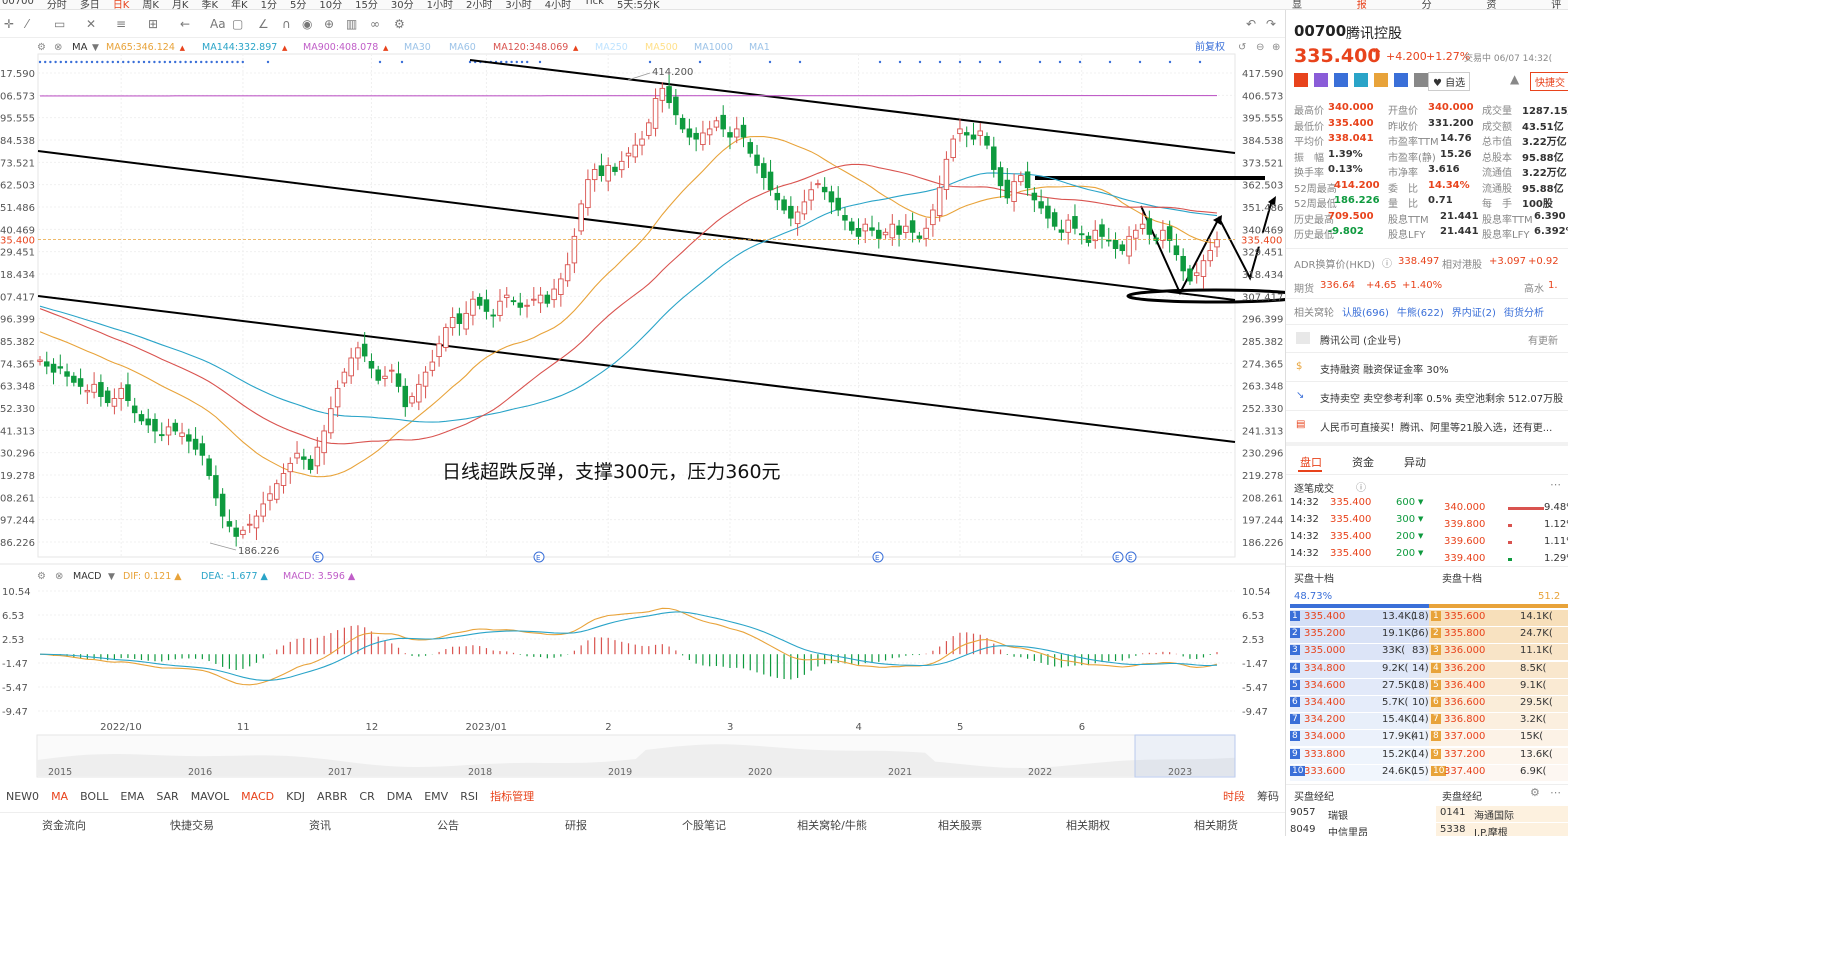 The height and width of the screenshot is (971, 1824). What do you see at coordinates (1321, 80) in the screenshot?
I see `chat-icon` at bounding box center [1321, 80].